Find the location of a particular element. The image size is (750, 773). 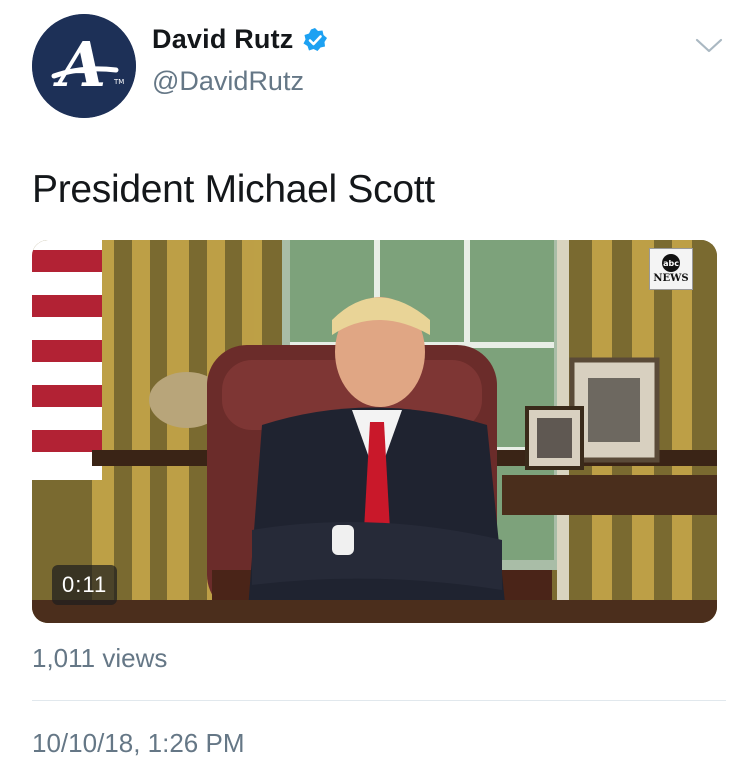

author-name-row: David Rutz is located at coordinates (240, 39).